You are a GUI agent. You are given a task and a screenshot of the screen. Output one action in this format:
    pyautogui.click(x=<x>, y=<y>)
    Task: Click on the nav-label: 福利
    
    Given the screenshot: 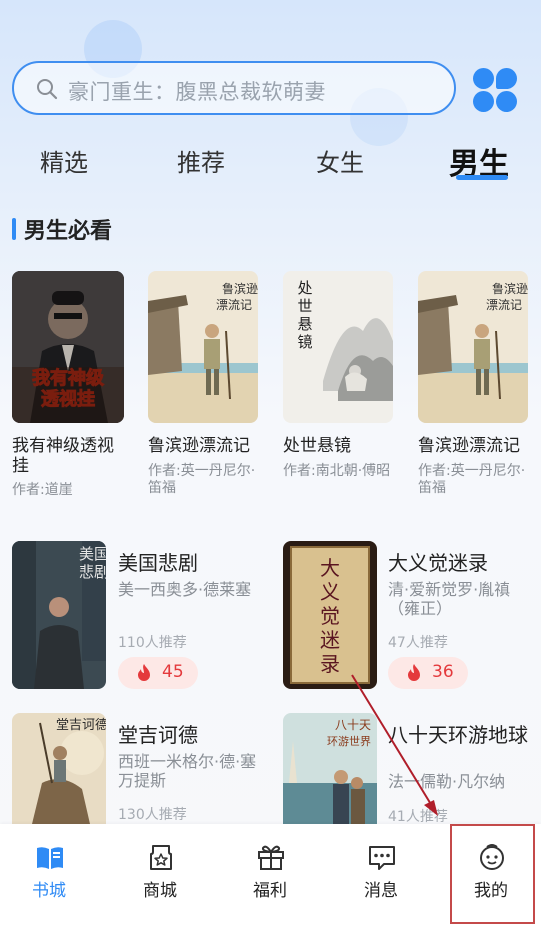 What is the action you would take?
    pyautogui.click(x=270, y=891)
    